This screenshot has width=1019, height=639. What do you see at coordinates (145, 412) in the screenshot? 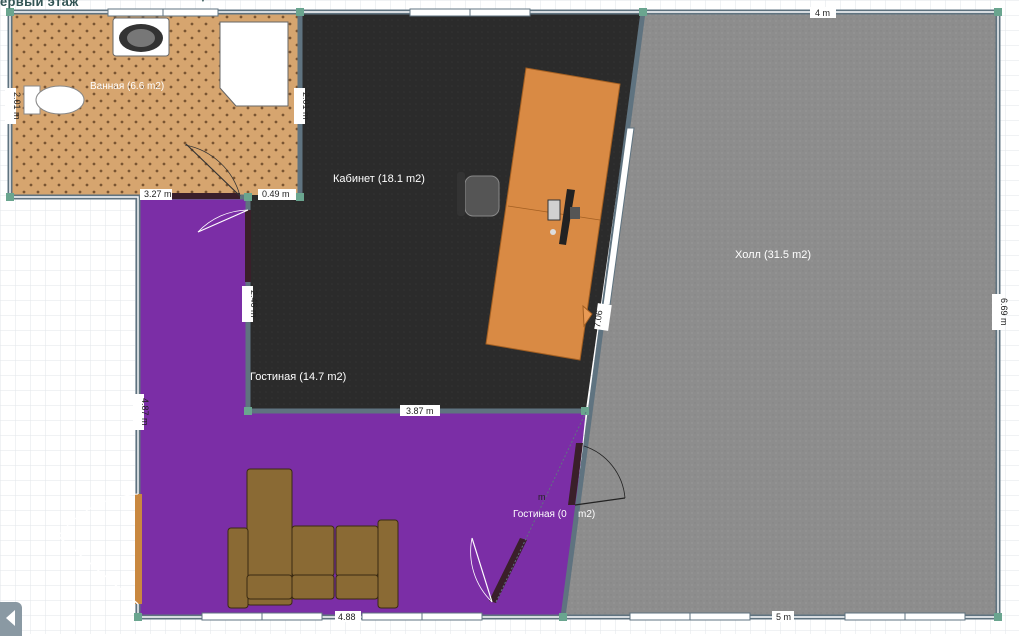
I see `dim-living-left: 4.87 m` at bounding box center [145, 412].